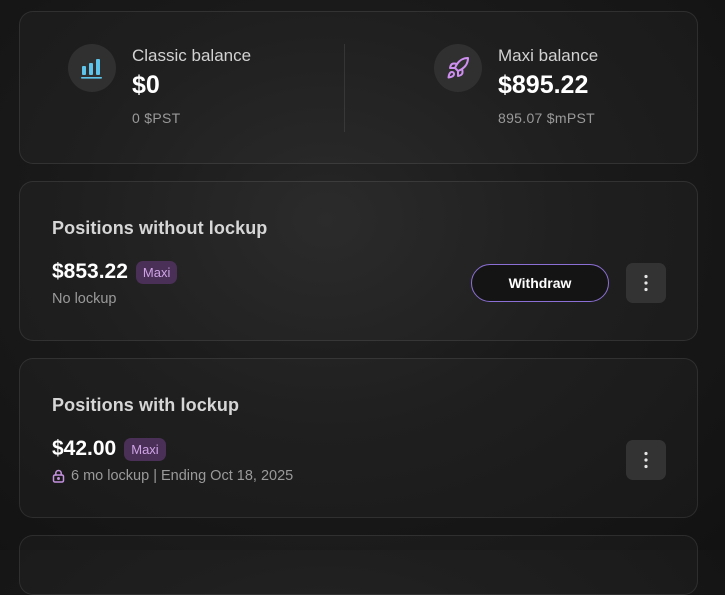 The image size is (725, 595). What do you see at coordinates (146, 85) in the screenshot?
I see `classic-balance-value: $0` at bounding box center [146, 85].